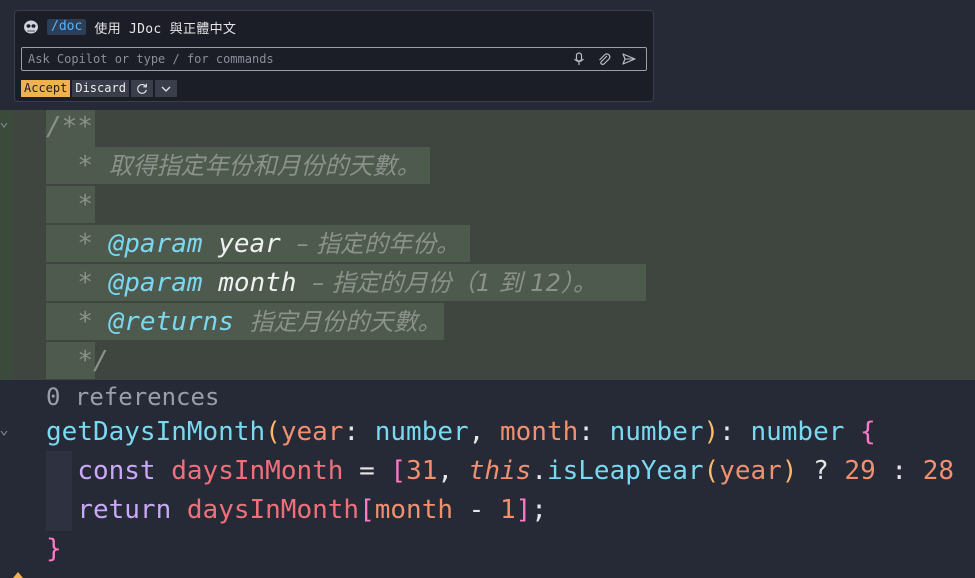 This screenshot has height=578, width=975. What do you see at coordinates (579, 59) in the screenshot?
I see `microphone-icon` at bounding box center [579, 59].